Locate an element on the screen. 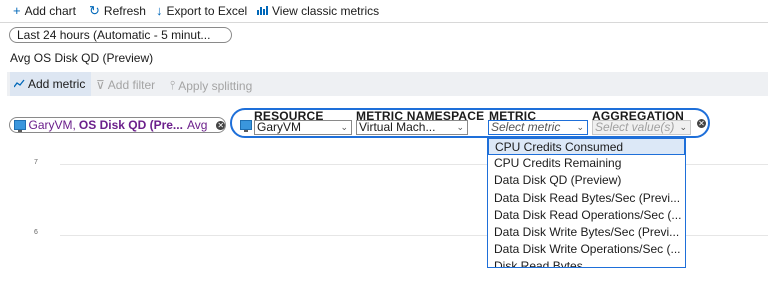 The image size is (768, 299). refresh-label: Refresh is located at coordinates (124, 11).